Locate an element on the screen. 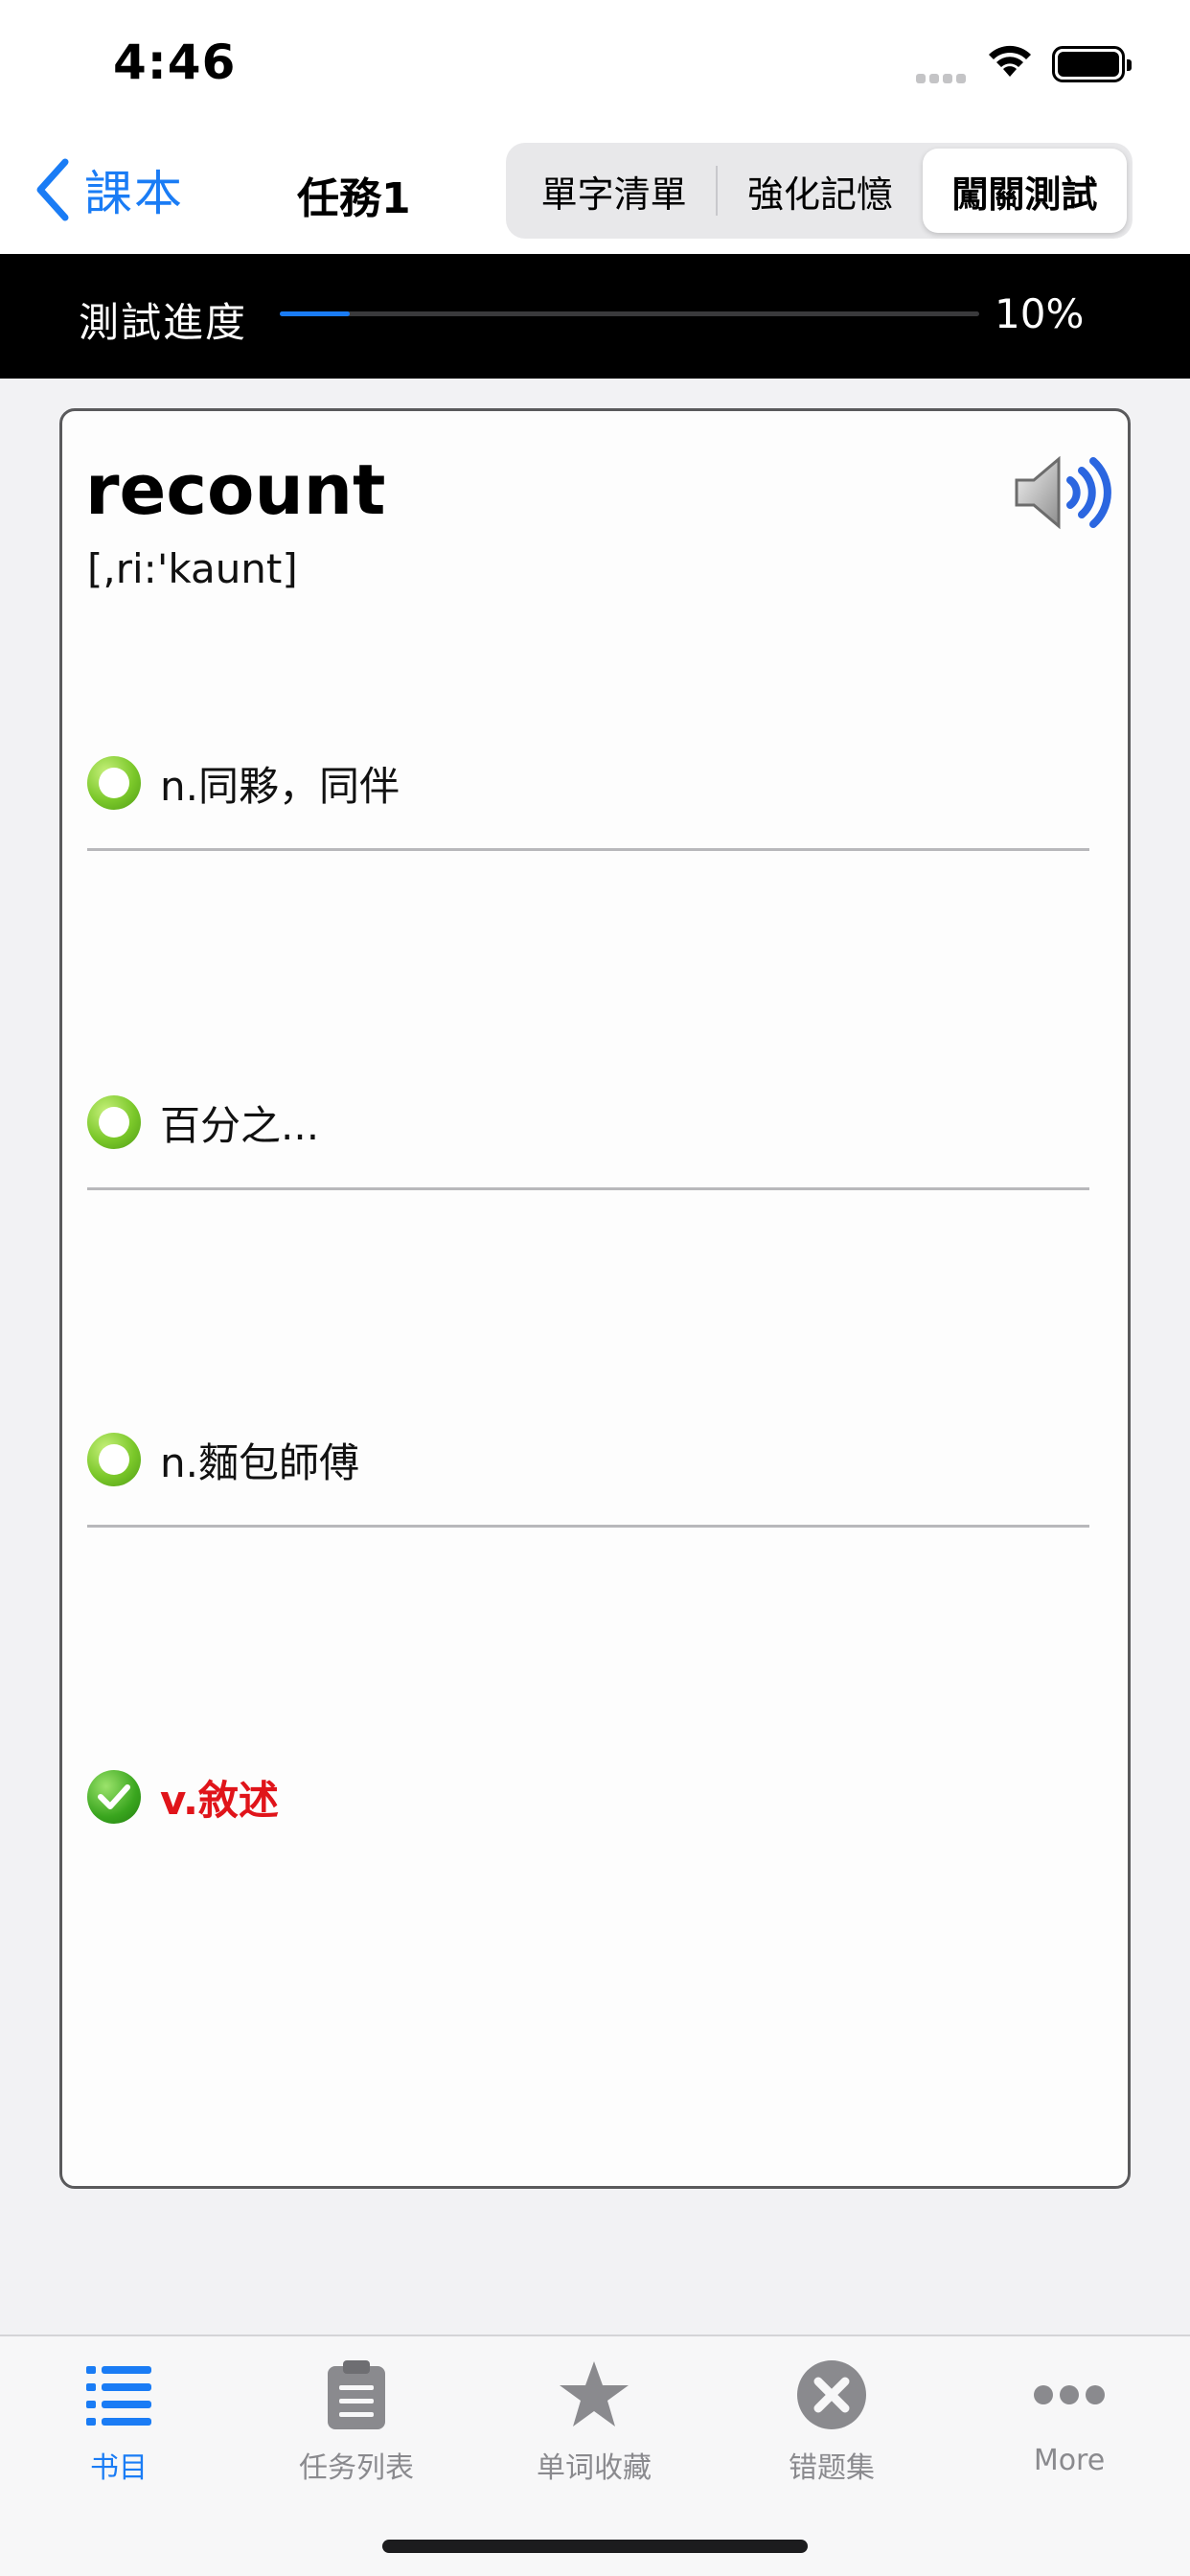 Image resolution: width=1190 pixels, height=2576 pixels. segment-word-list: 單字清單 is located at coordinates (614, 191).